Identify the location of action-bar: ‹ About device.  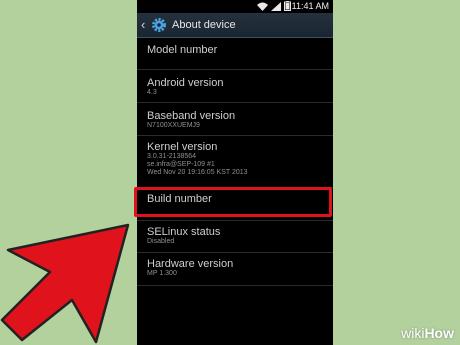
(235, 25).